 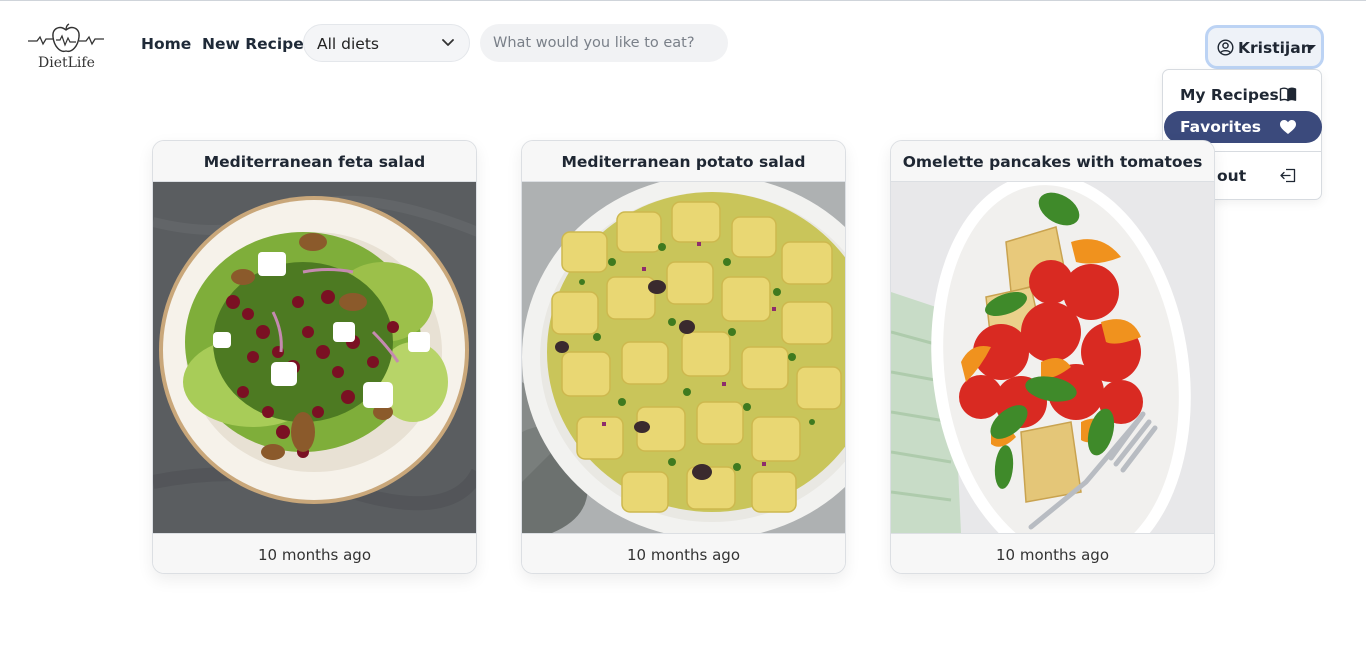 I want to click on username-label: Kristijan, so click(x=1275, y=48).